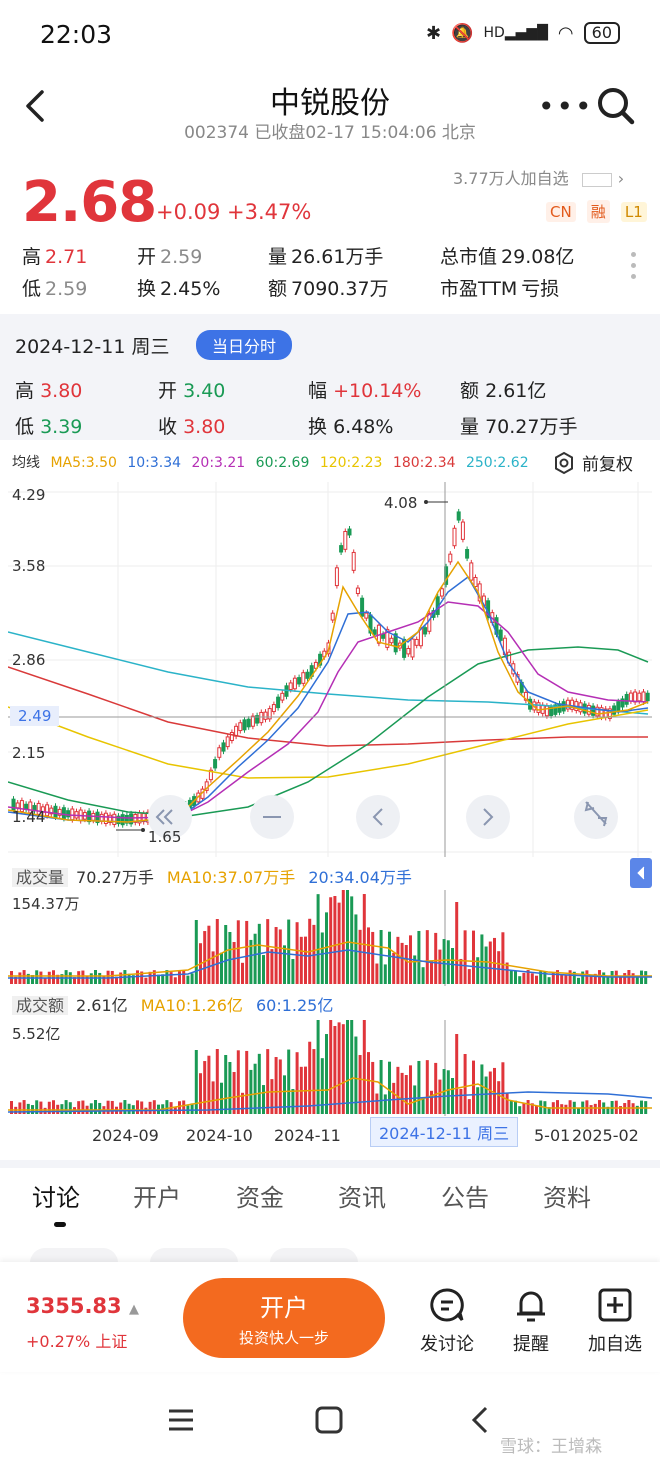 The image size is (660, 1467). Describe the element at coordinates (481, 1420) in the screenshot. I see `back-nav-icon` at that location.